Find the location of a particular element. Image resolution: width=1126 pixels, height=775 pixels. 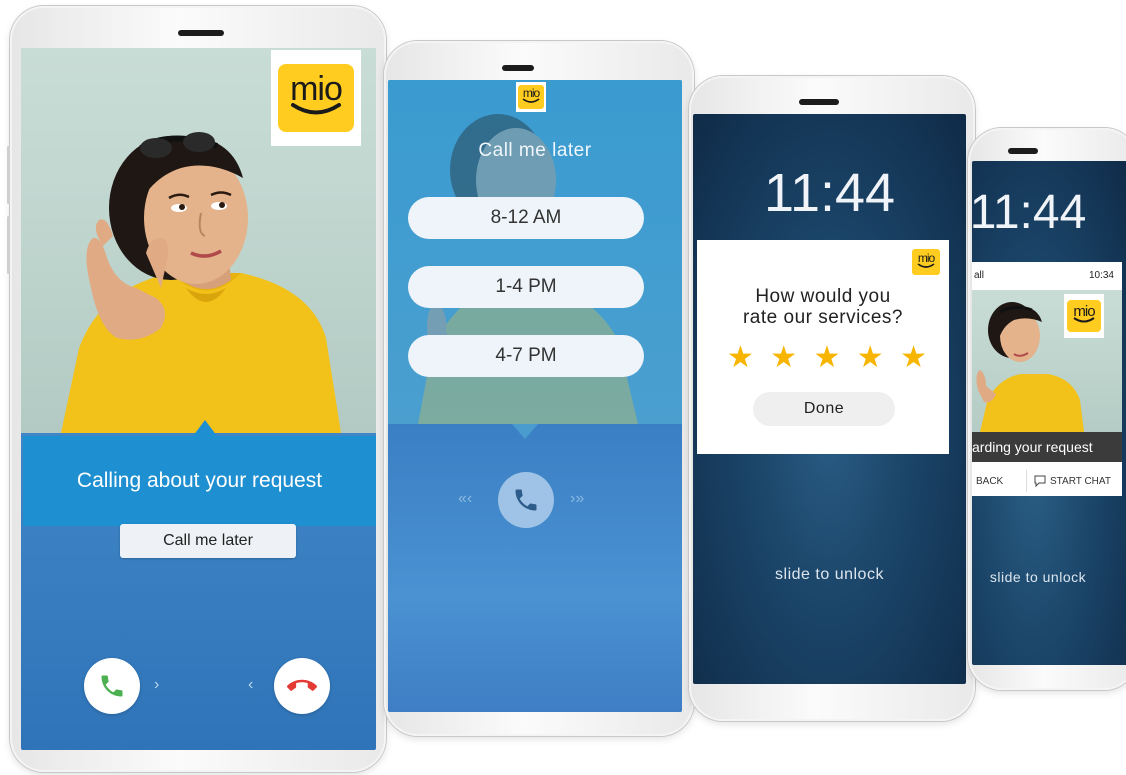

action-divider is located at coordinates (1026, 481).